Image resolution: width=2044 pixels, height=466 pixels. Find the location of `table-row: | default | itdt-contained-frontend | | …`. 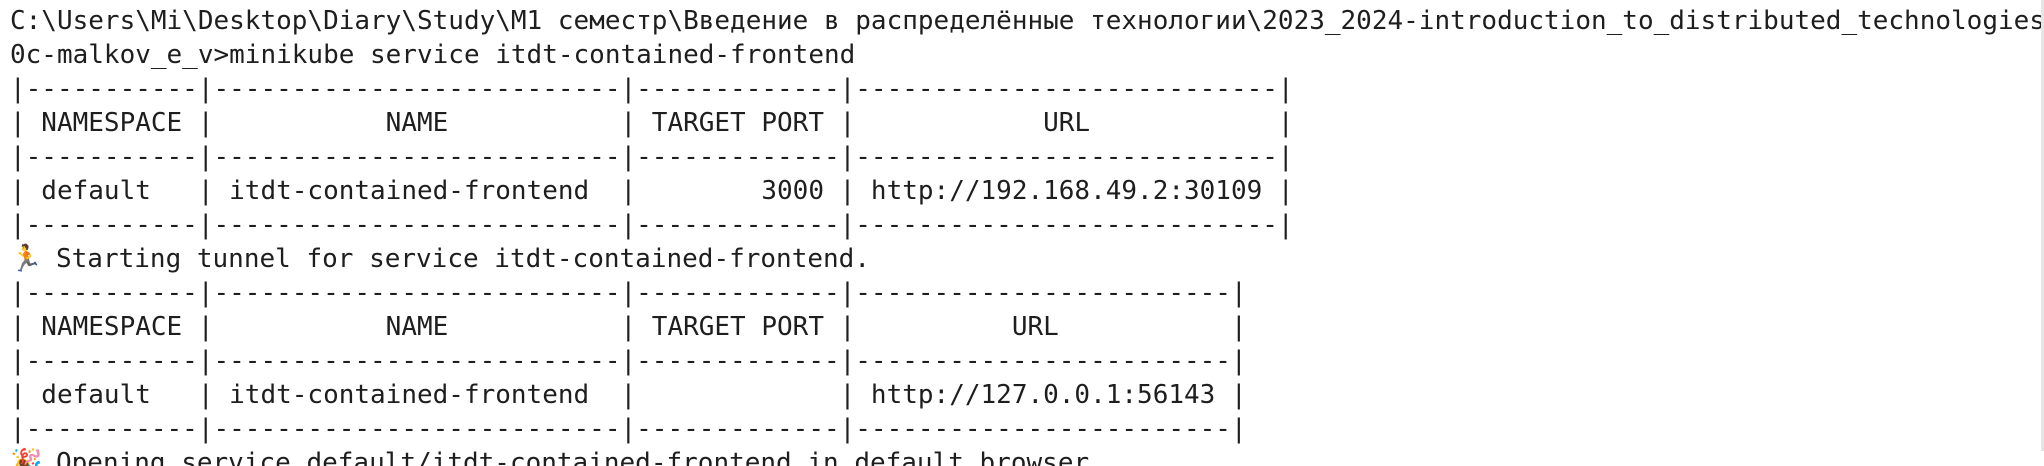

table-row: | default | itdt-contained-frontend | | … is located at coordinates (628, 395).